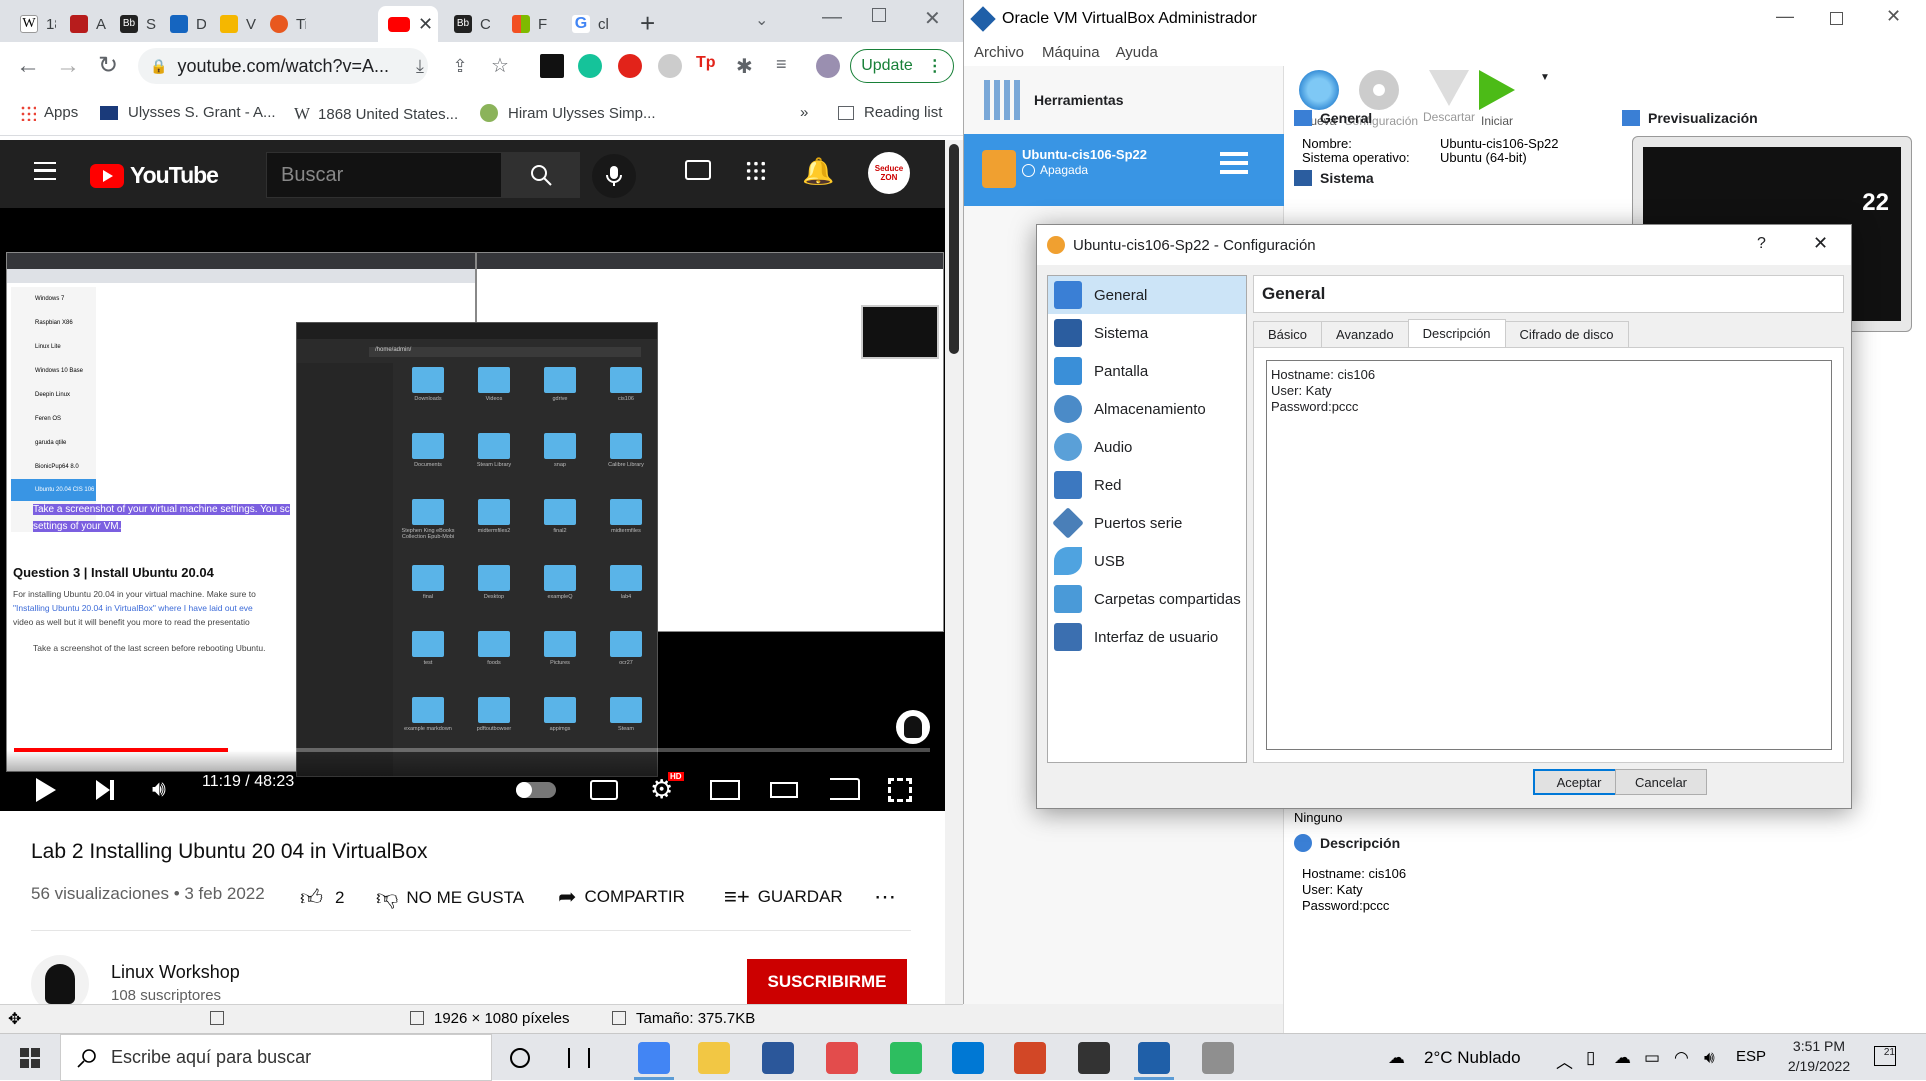  What do you see at coordinates (175, 972) in the screenshot?
I see `channel-name: Linux Workshop` at bounding box center [175, 972].